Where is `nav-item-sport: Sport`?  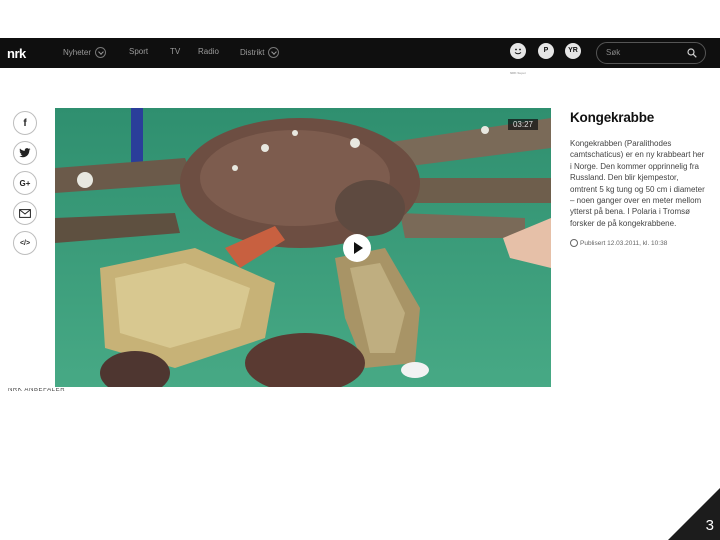 nav-item-sport: Sport is located at coordinates (138, 51).